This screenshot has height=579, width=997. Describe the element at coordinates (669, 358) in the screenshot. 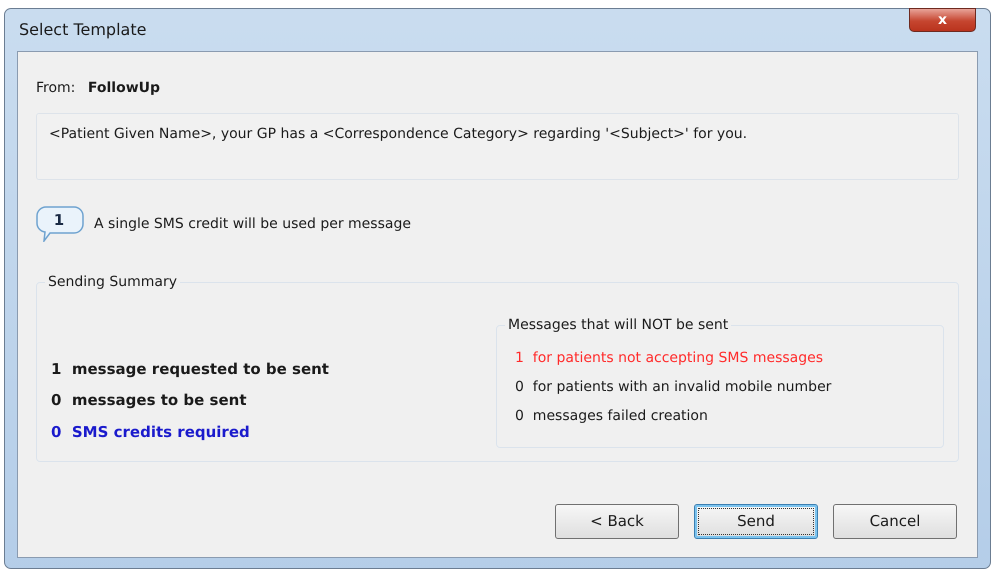

I see `summary-line: 1 for patients not accepting SMS messages` at that location.